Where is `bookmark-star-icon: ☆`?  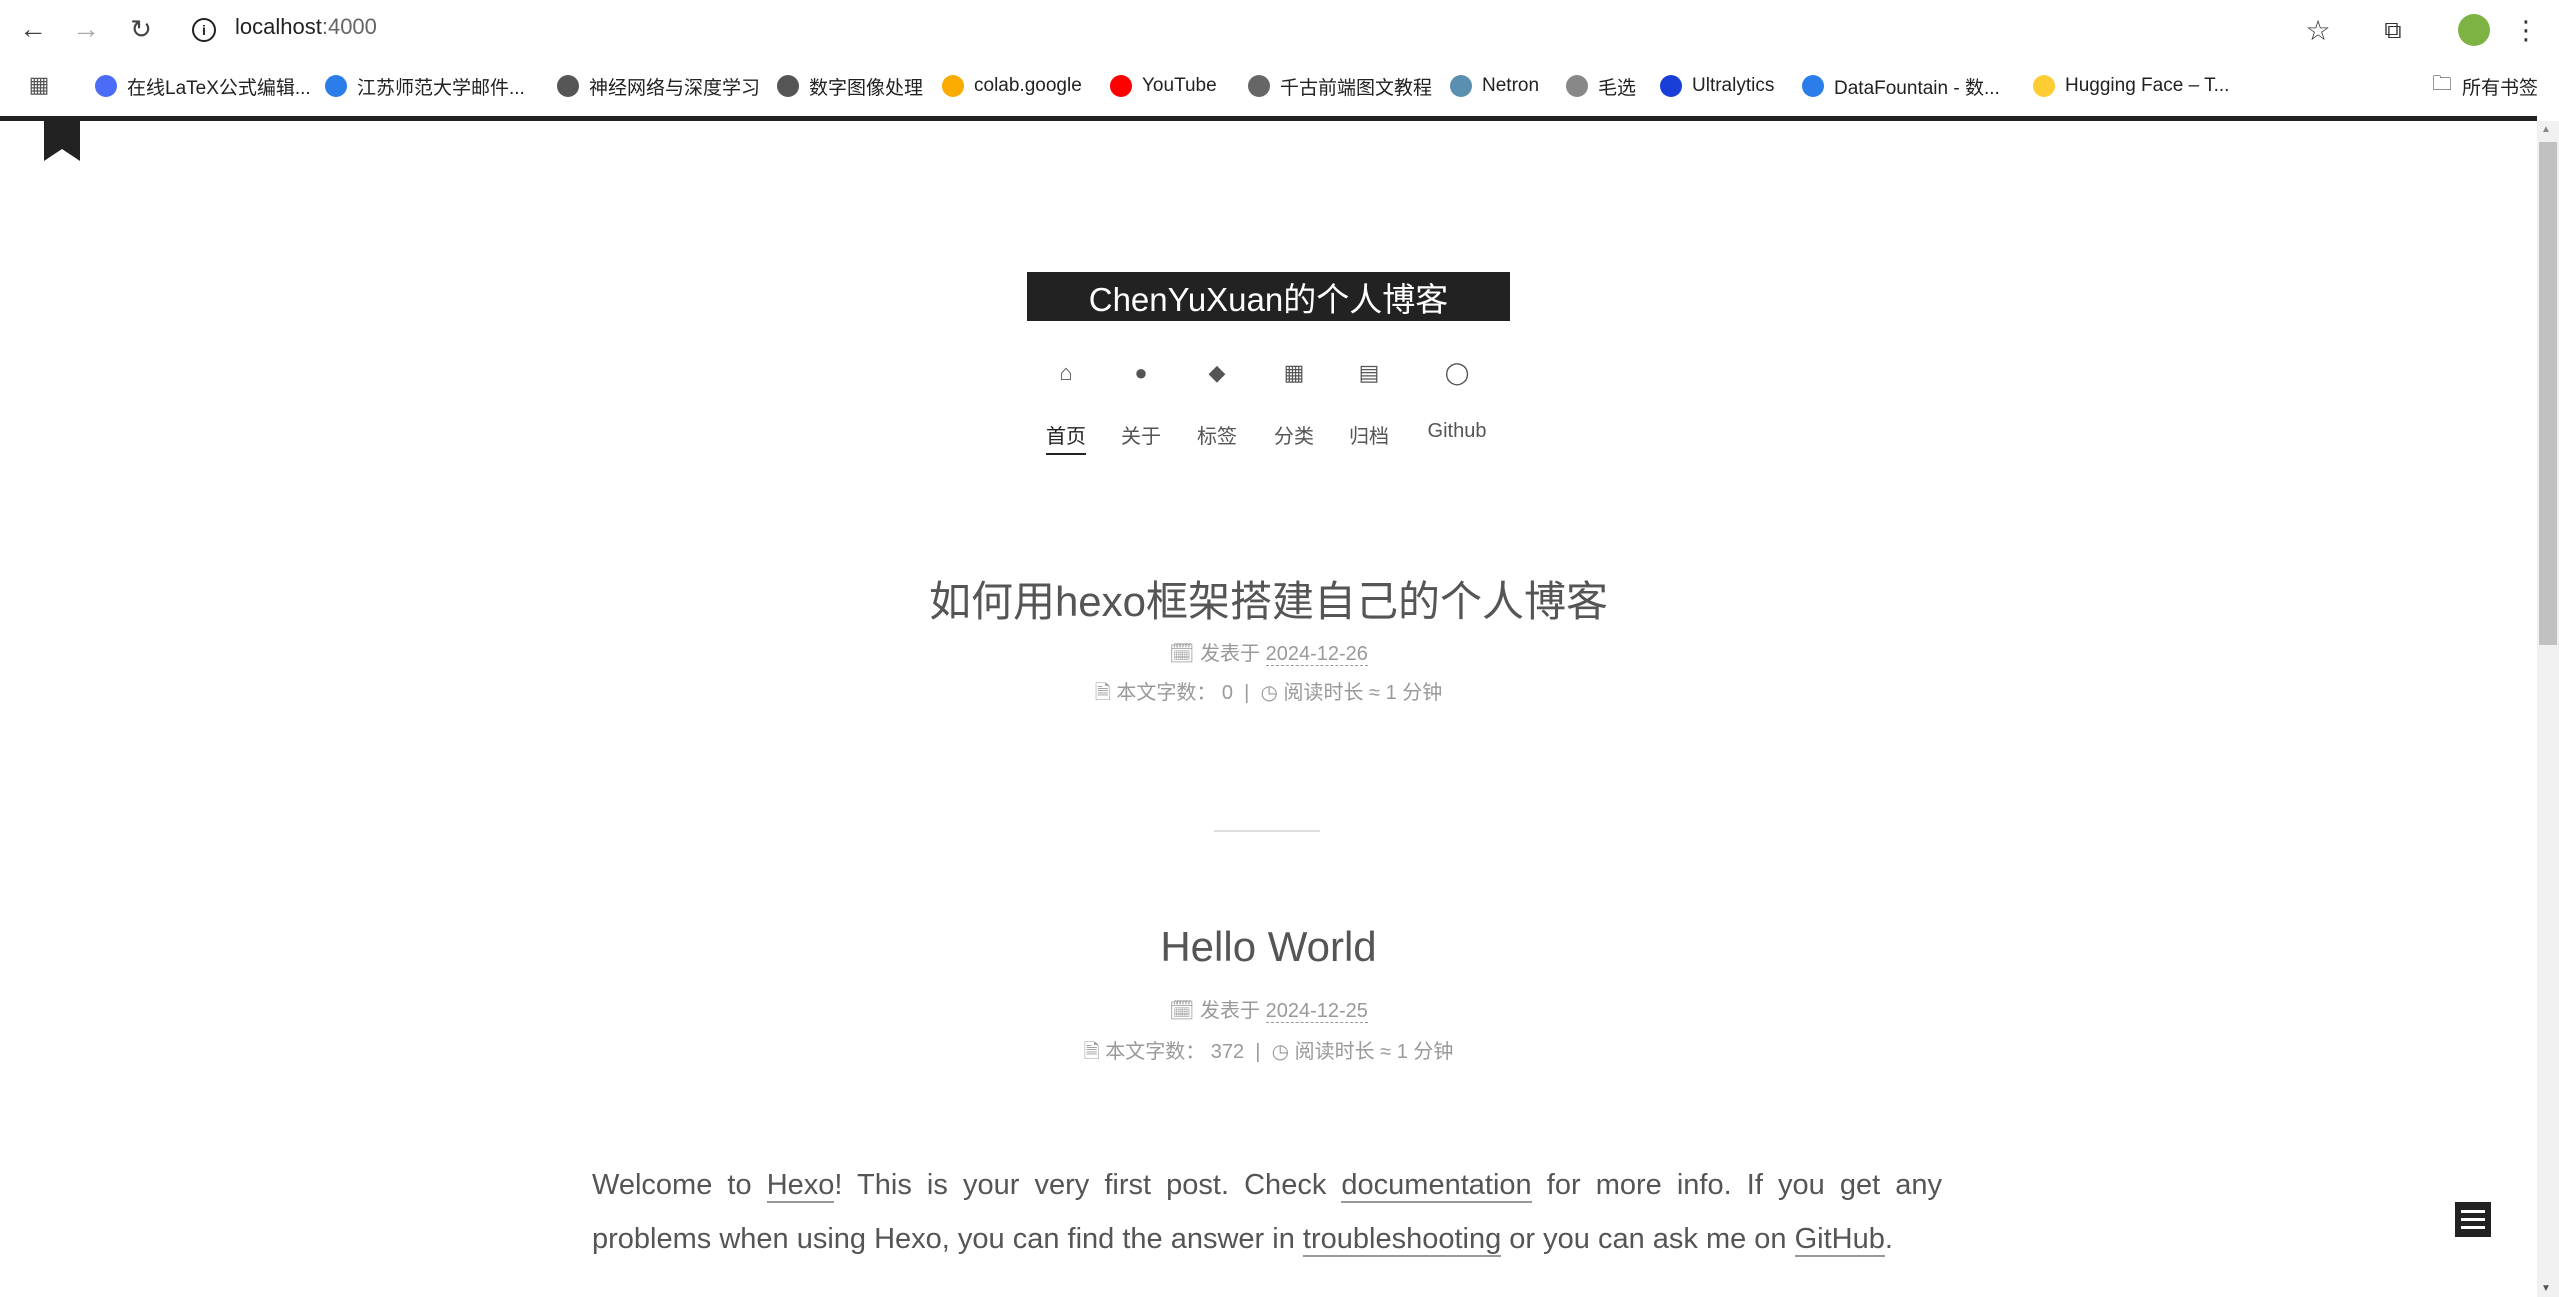
bookmark-star-icon: ☆ is located at coordinates (2318, 30).